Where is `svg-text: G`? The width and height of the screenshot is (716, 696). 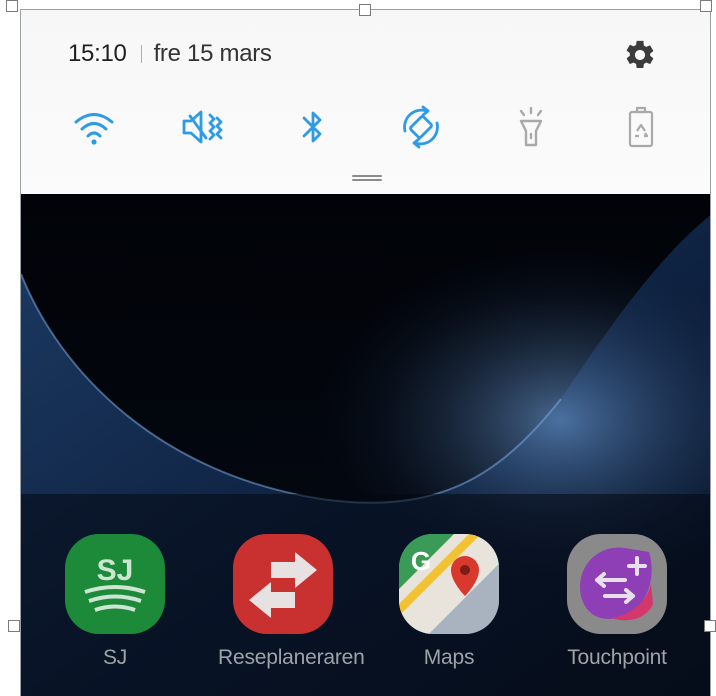 svg-text: G is located at coordinates (421, 561).